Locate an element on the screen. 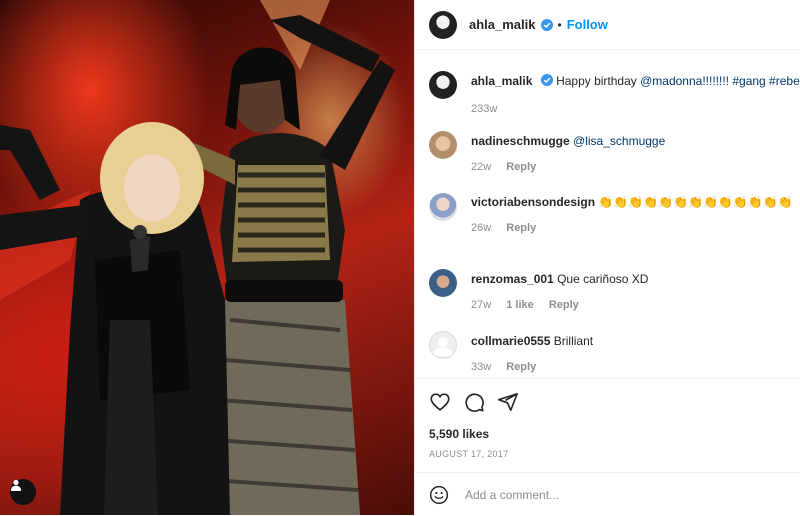 Image resolution: width=800 pixels, height=516 pixels. heart-icon is located at coordinates (440, 402).